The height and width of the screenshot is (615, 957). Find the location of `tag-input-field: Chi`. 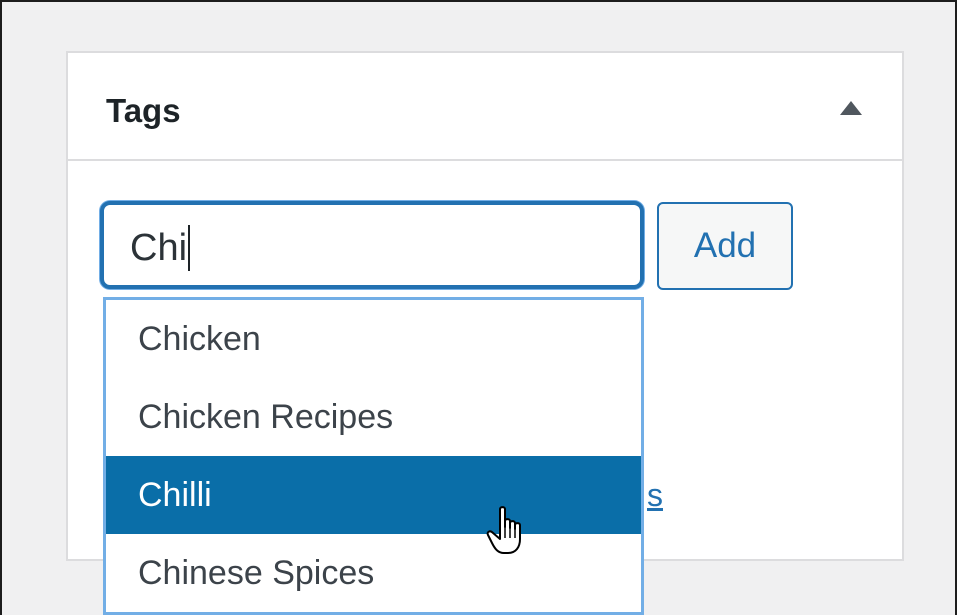

tag-input-field: Chi is located at coordinates (372, 245).